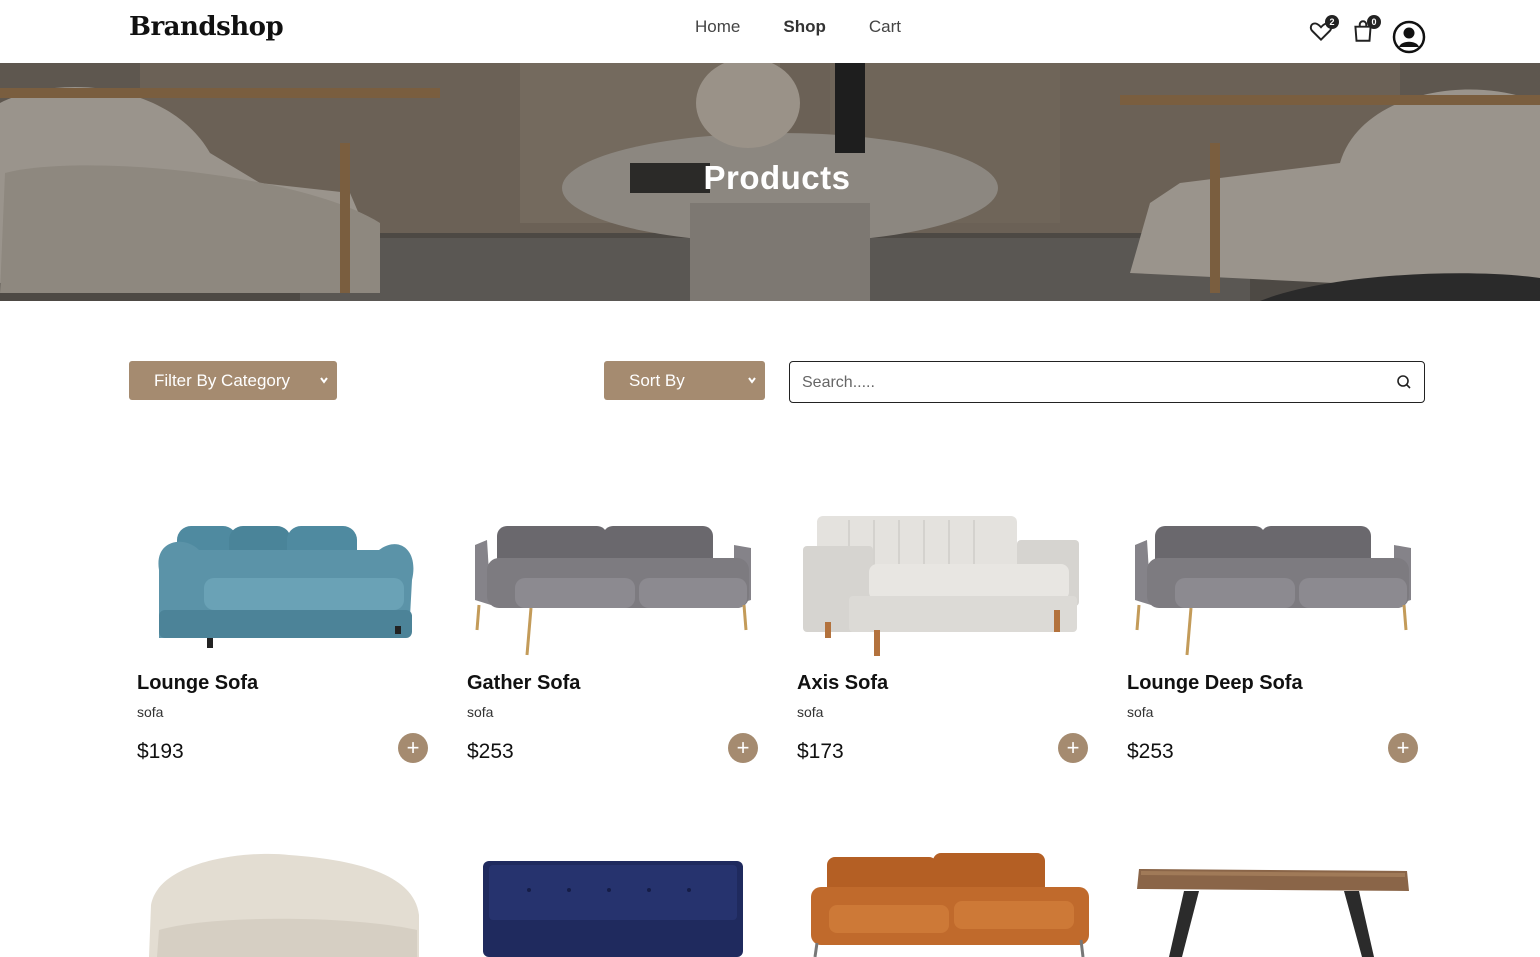  I want to click on wishlist-button: 2, so click(1323, 30).